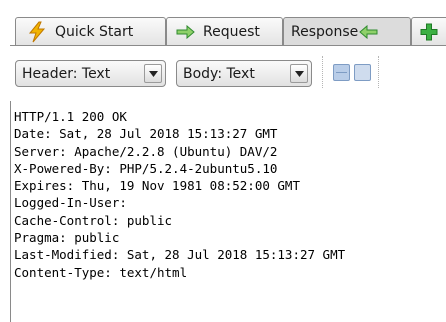  I want to click on arrow-left-icon, so click(368, 32).